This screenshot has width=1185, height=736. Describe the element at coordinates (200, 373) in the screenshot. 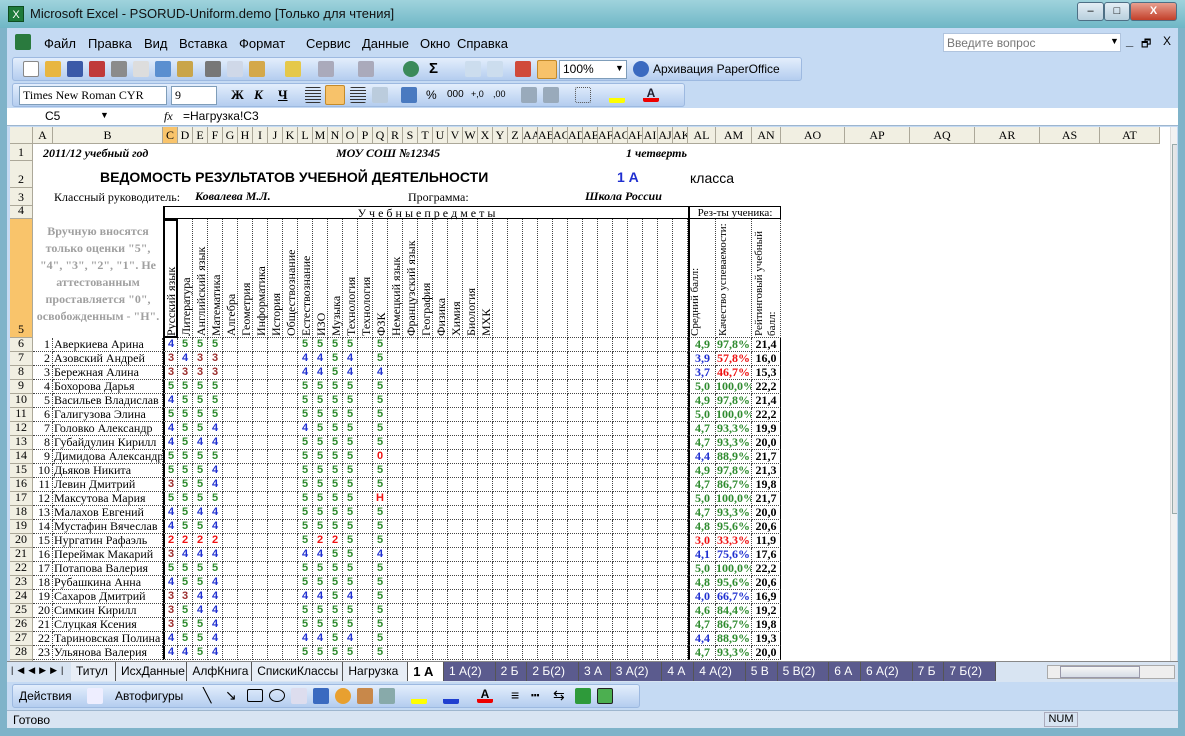

I see `grade-cell: 3` at that location.